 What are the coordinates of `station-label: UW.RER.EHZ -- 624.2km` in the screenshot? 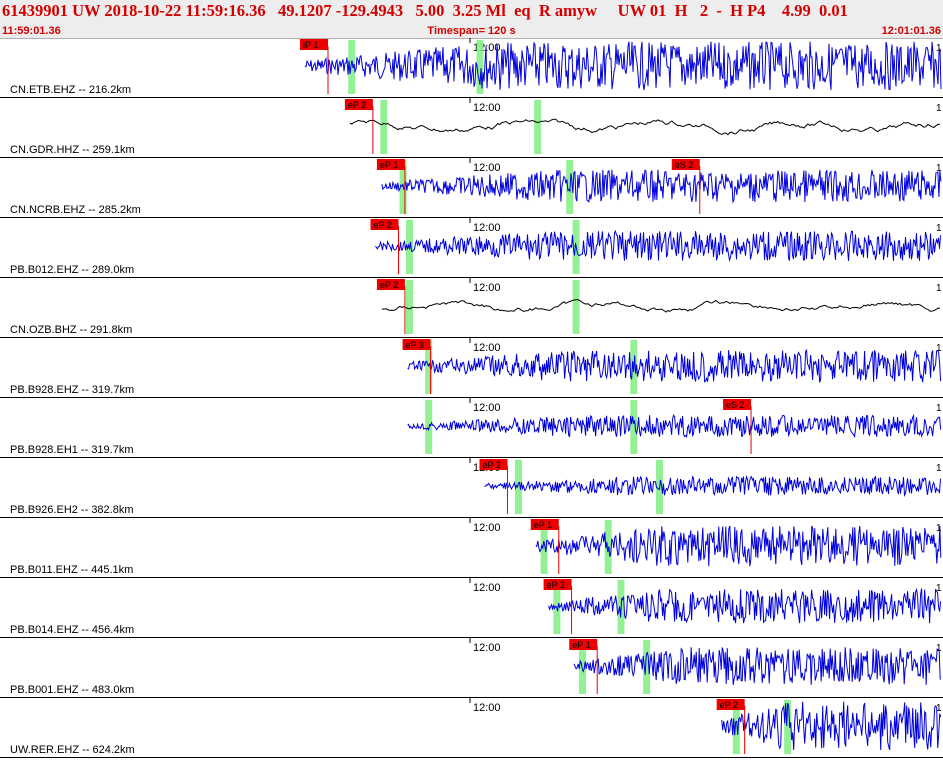 It's located at (72, 750).